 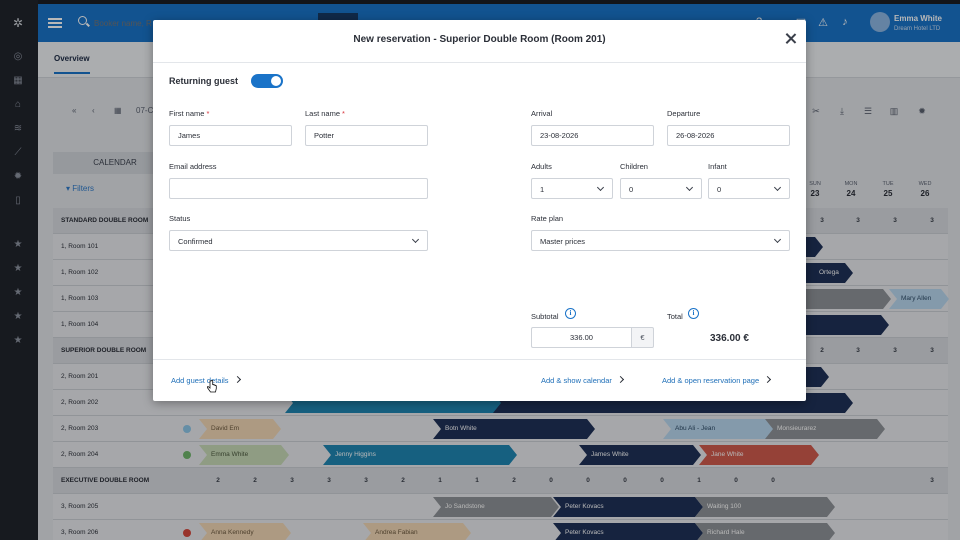 I want to click on total-value: 336.00 €, so click(x=729, y=338).